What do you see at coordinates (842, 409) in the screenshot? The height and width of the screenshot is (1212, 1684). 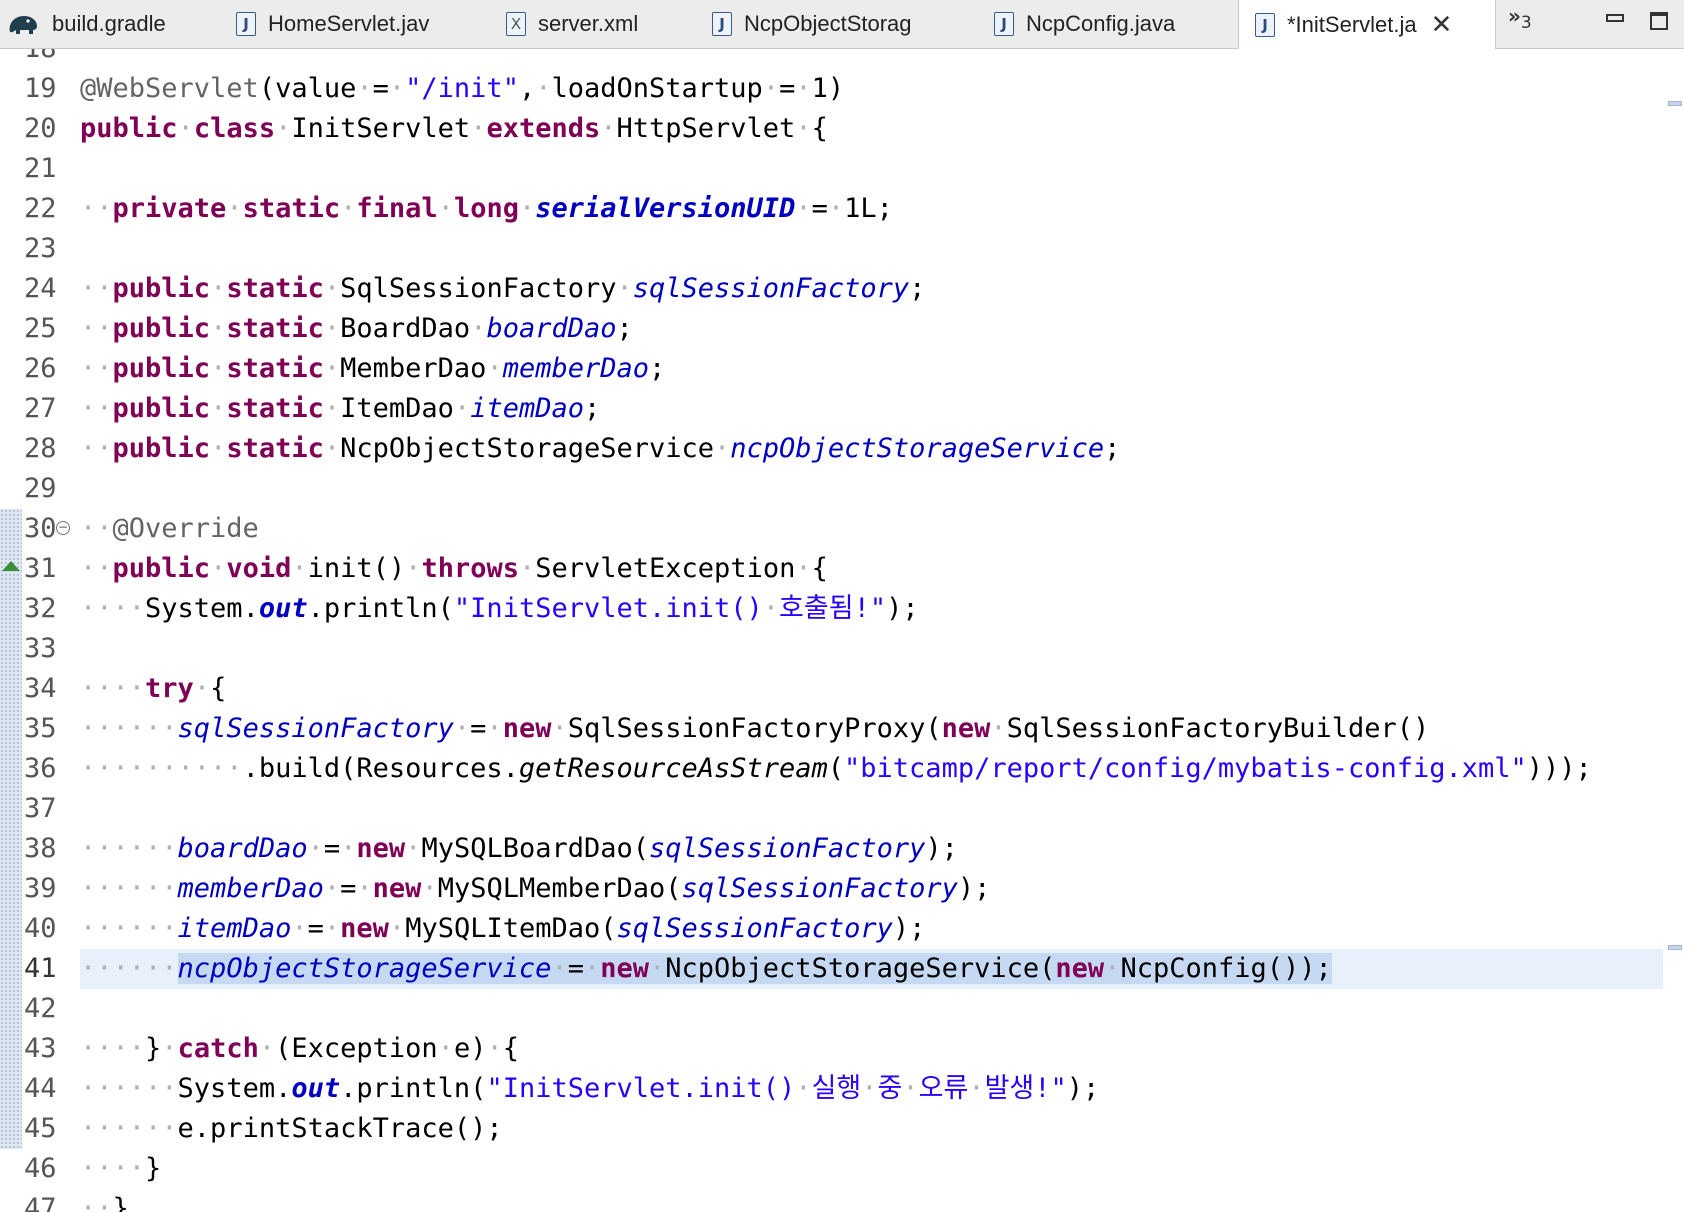 I see `code-line: 27 ··public·static·ItemDao·itemDao;` at bounding box center [842, 409].